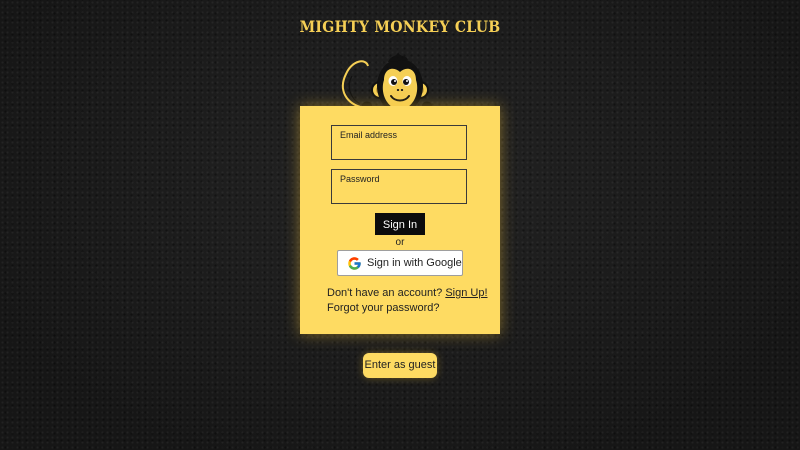 This screenshot has width=800, height=450. What do you see at coordinates (354, 263) in the screenshot?
I see `google-g-icon` at bounding box center [354, 263].